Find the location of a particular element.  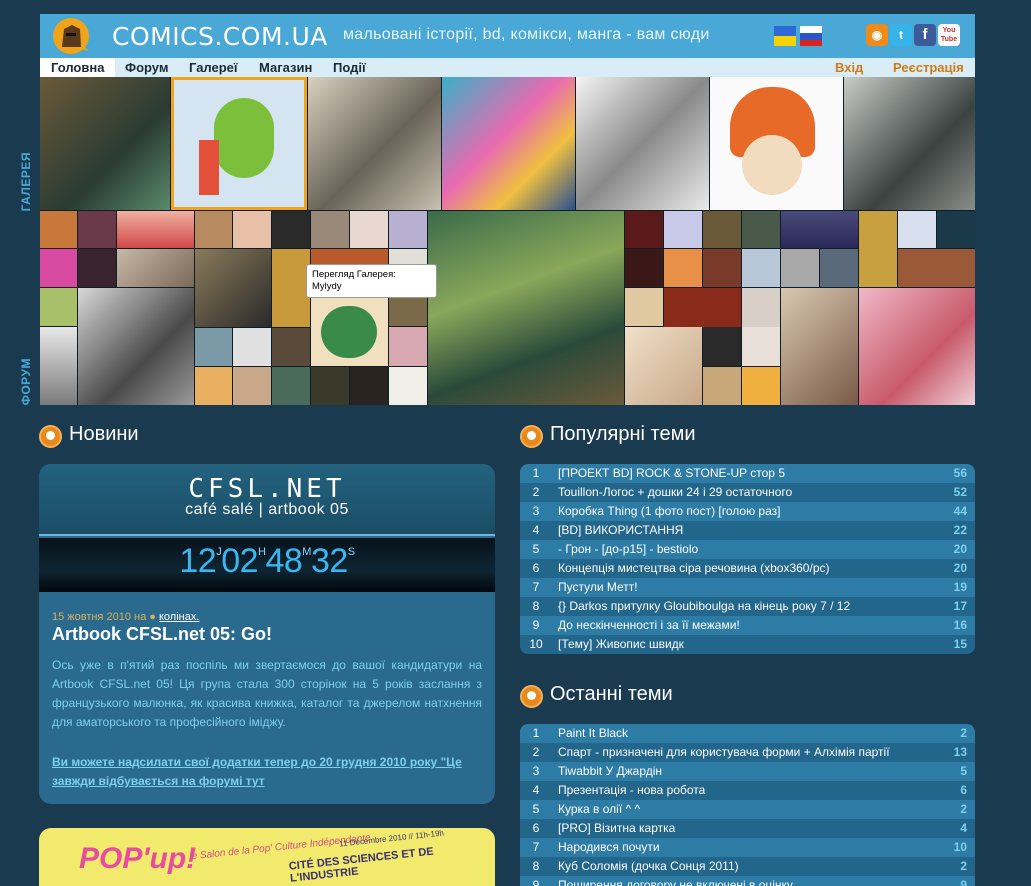

news-title: Artbook CFSL.net 05: Go! is located at coordinates (162, 634).